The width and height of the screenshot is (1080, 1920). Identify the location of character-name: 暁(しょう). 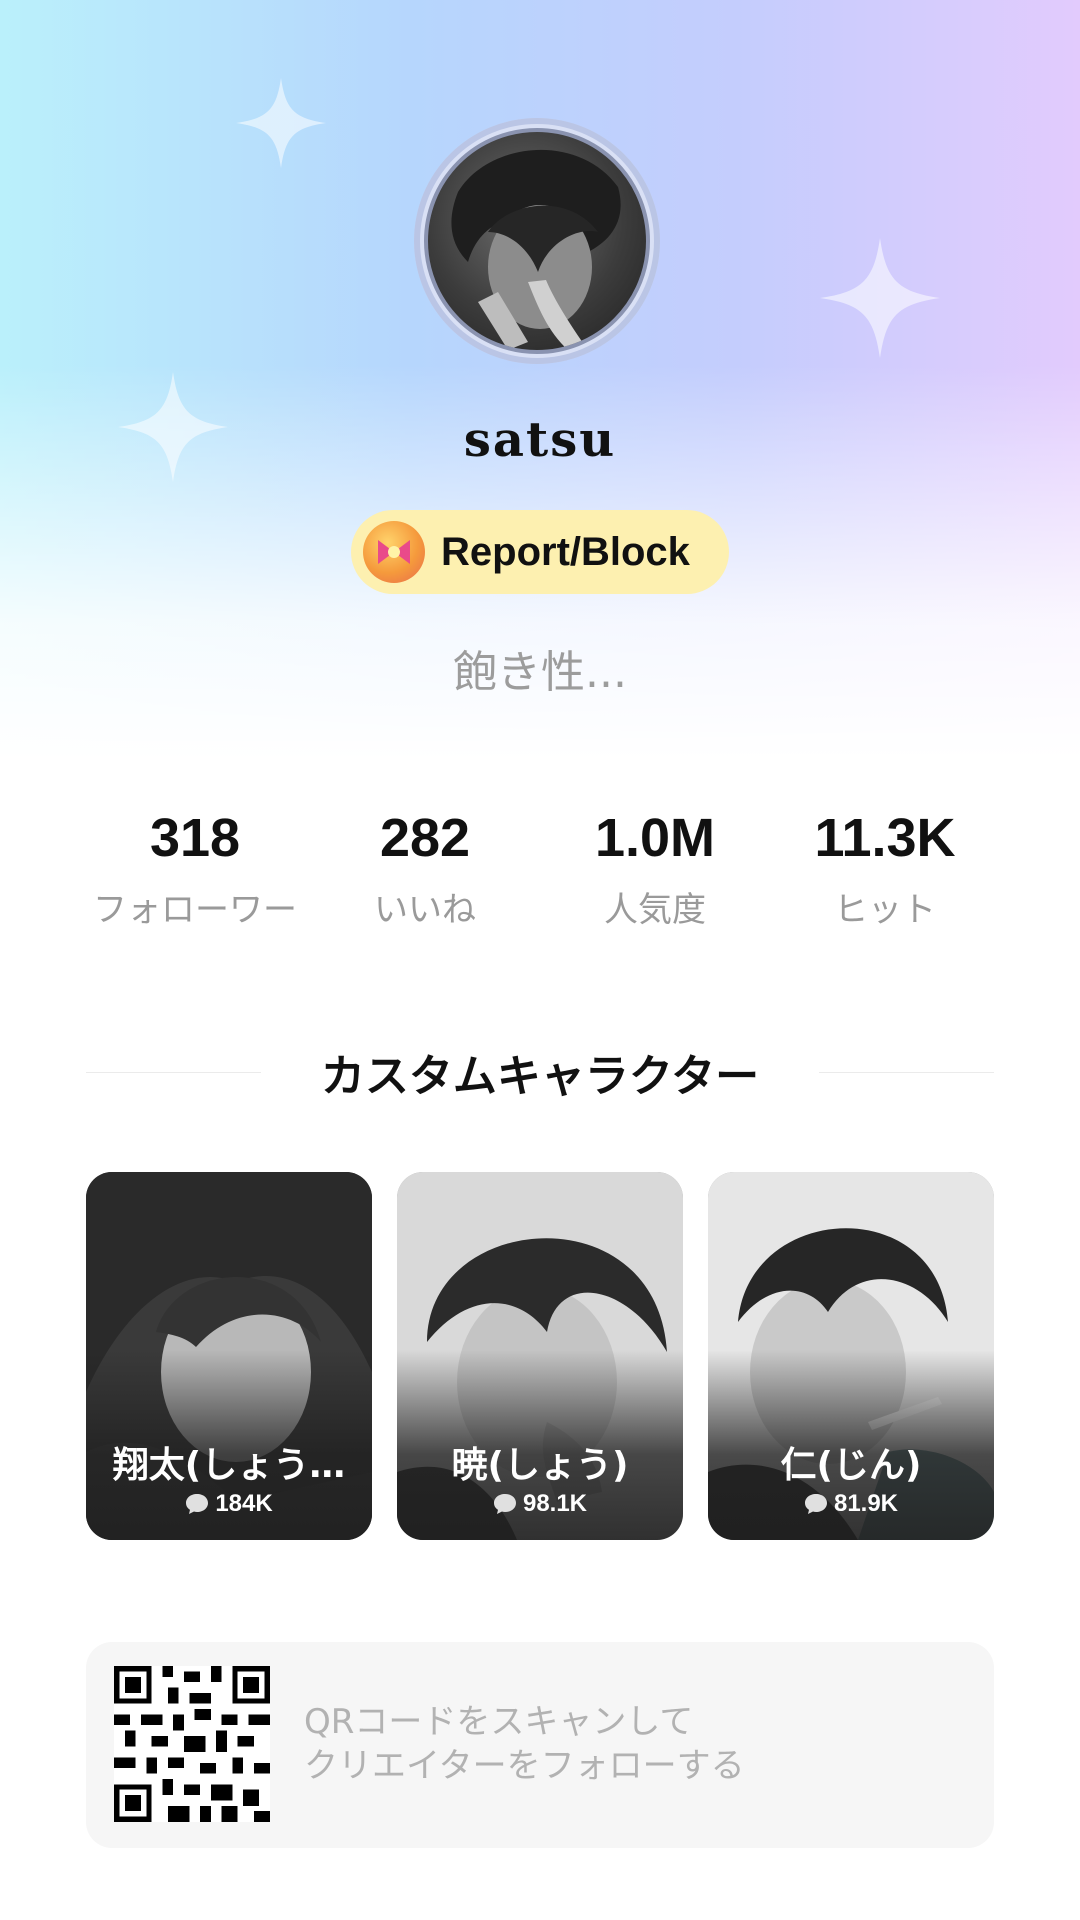
(540, 1465).